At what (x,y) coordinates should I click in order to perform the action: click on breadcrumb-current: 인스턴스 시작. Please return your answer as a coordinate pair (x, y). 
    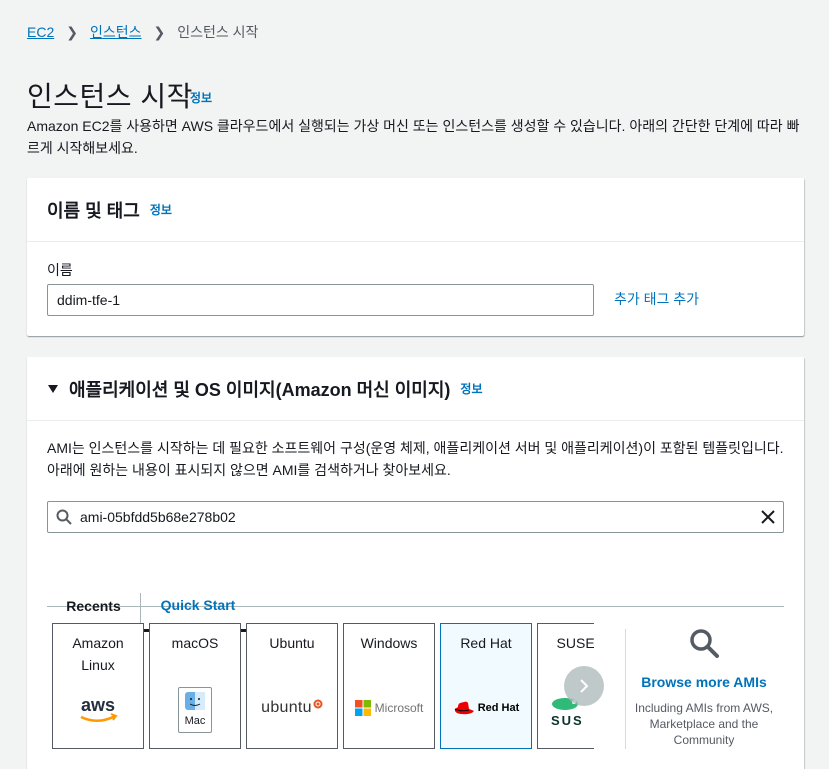
    Looking at the image, I should click on (218, 32).